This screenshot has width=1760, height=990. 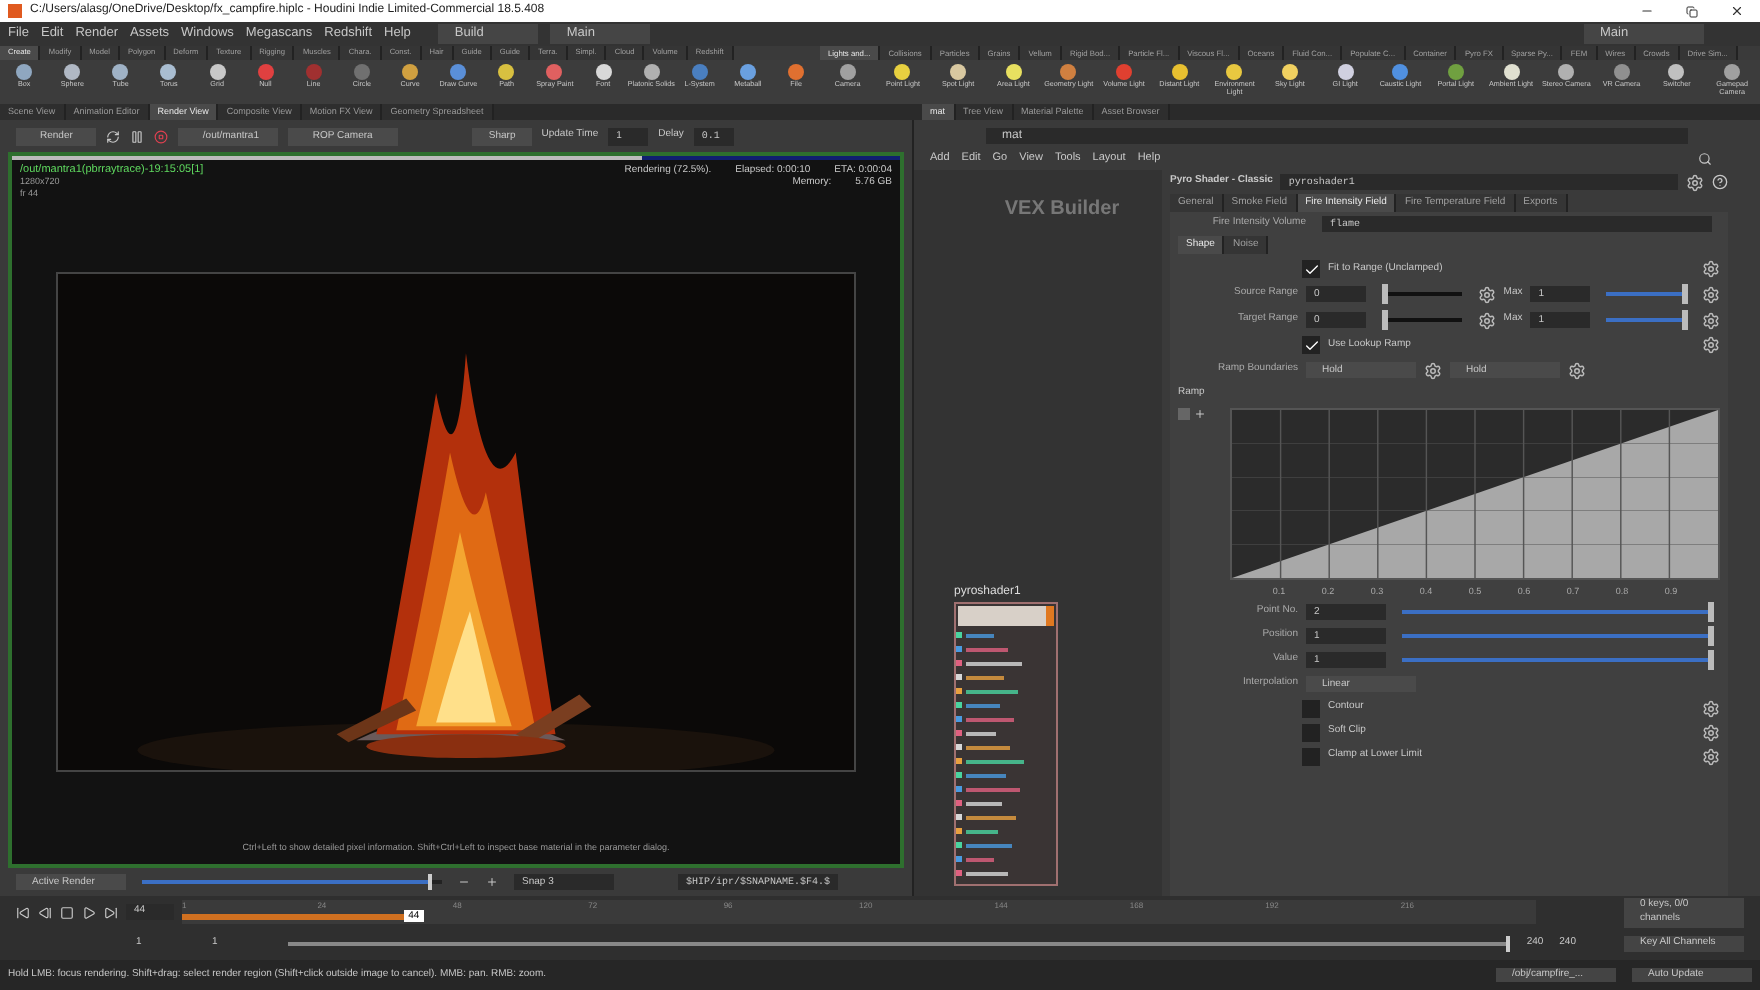 What do you see at coordinates (464, 882) in the screenshot?
I see `minus-icon` at bounding box center [464, 882].